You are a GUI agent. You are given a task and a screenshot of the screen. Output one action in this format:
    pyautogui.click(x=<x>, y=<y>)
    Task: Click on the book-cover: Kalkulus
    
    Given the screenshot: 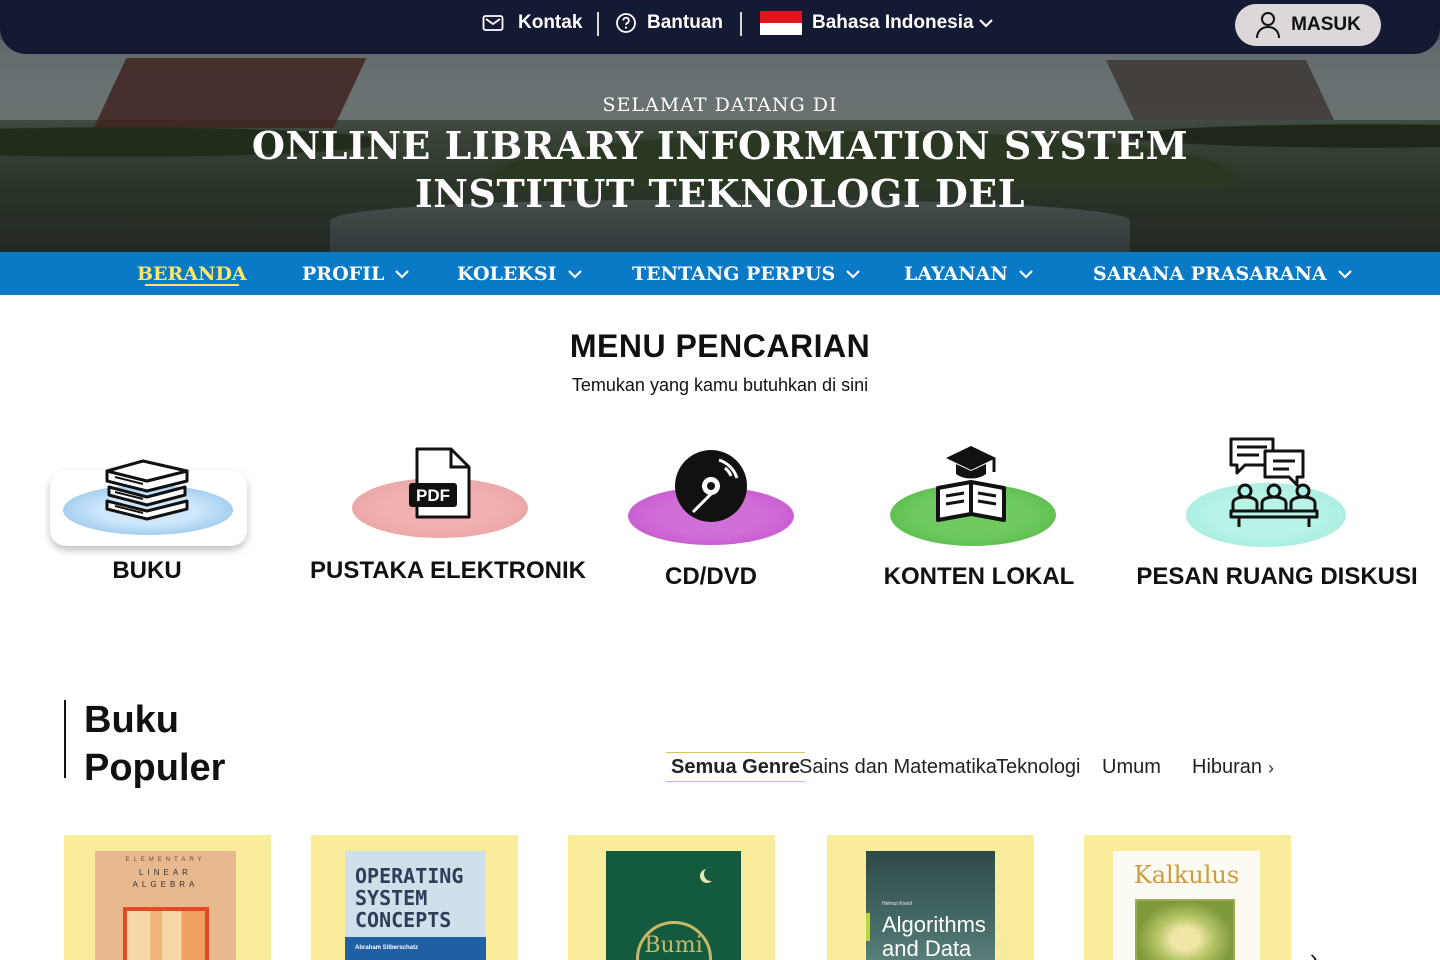 What is the action you would take?
    pyautogui.click(x=1186, y=905)
    